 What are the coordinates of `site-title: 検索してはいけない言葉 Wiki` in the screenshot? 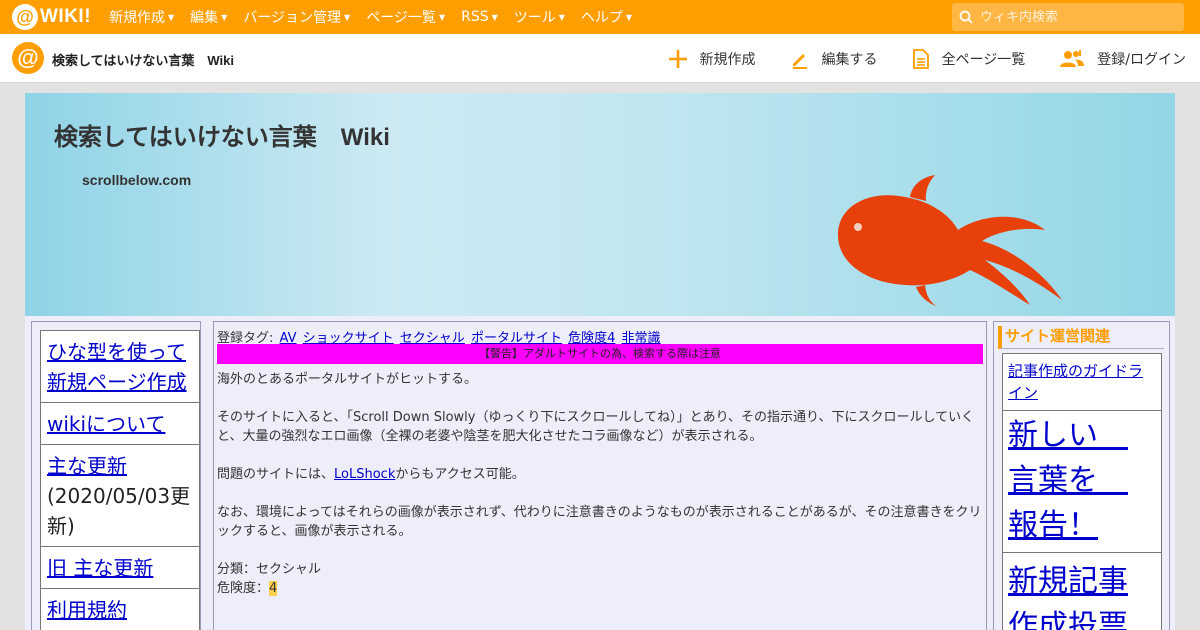 It's located at (143, 59).